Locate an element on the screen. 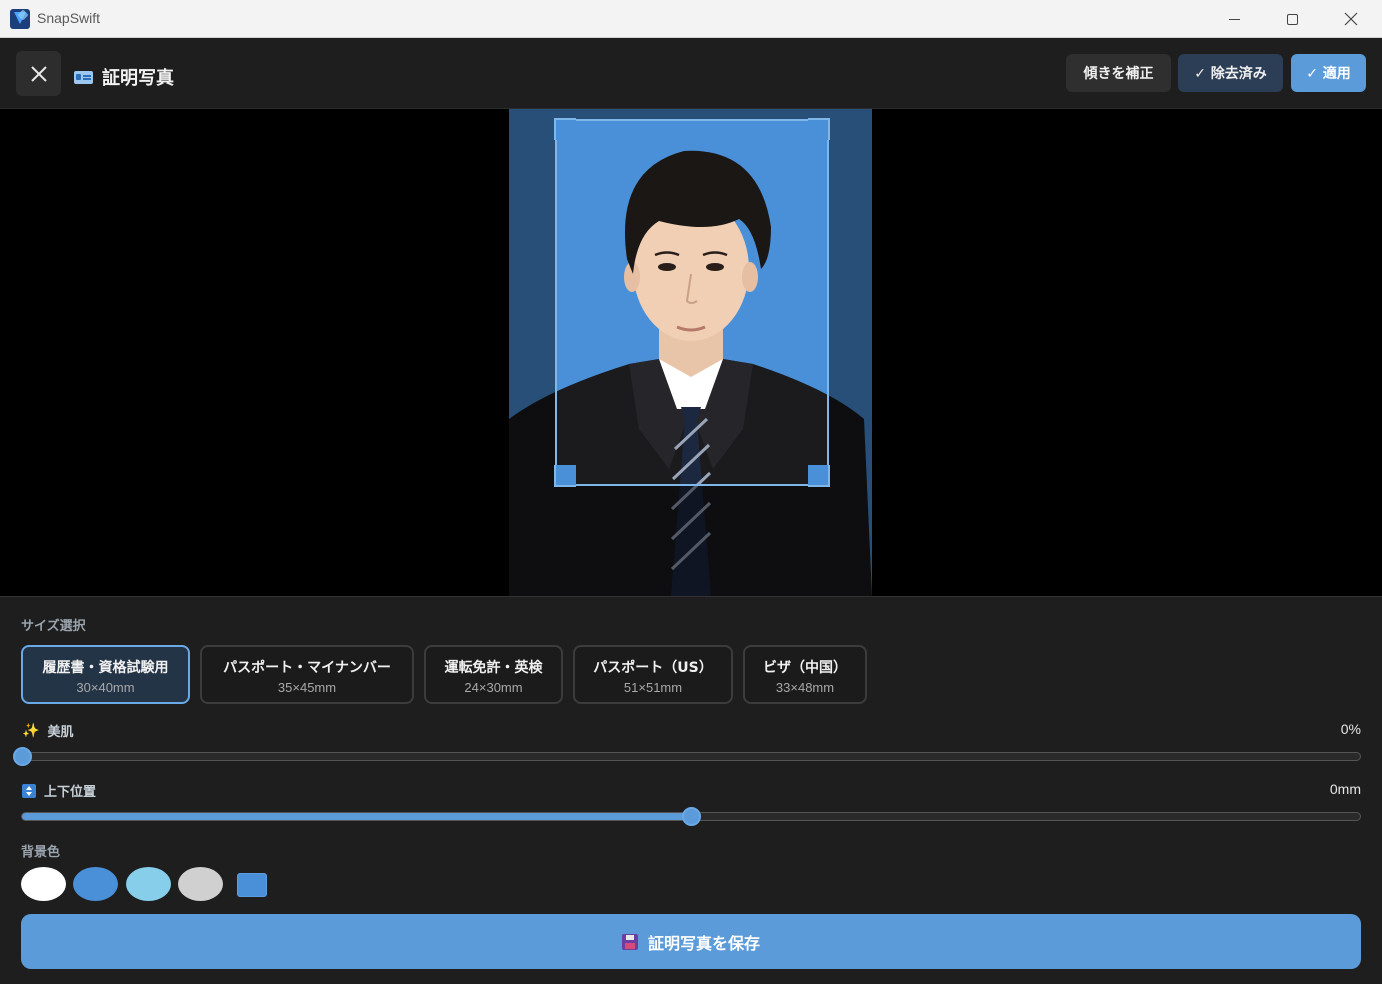  size-option-name: パスポート（US） is located at coordinates (653, 668).